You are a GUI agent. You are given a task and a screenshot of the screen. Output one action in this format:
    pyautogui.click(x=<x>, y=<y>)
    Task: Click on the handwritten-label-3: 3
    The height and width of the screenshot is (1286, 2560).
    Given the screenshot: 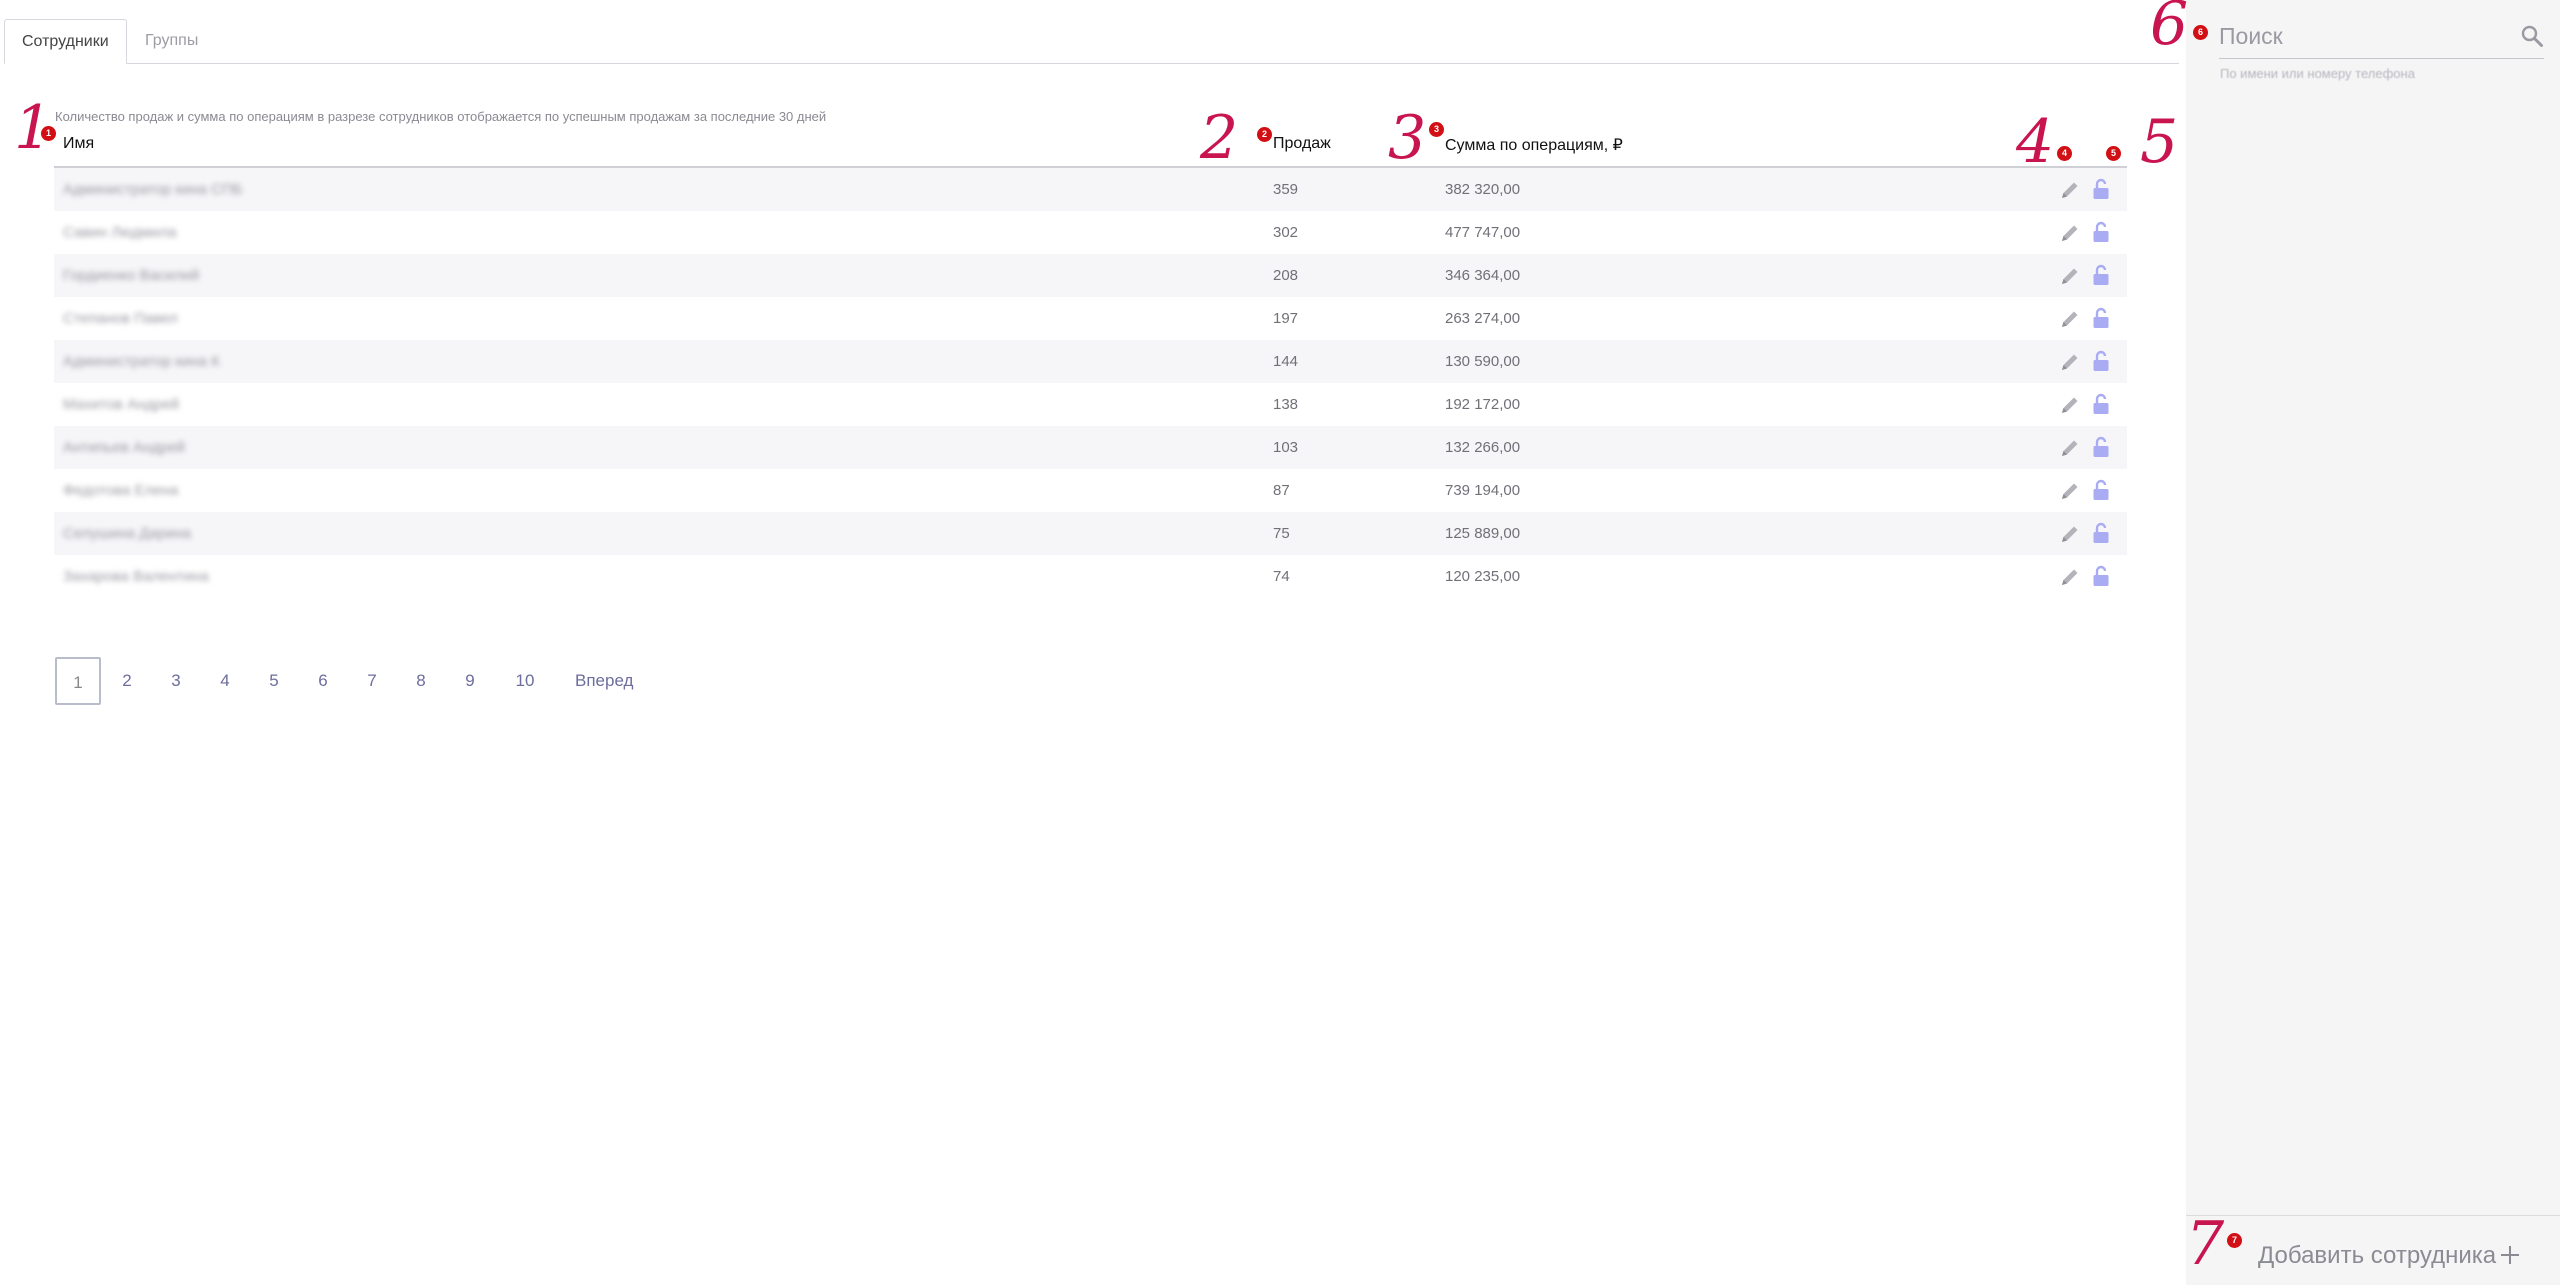 What is the action you would take?
    pyautogui.click(x=1407, y=138)
    